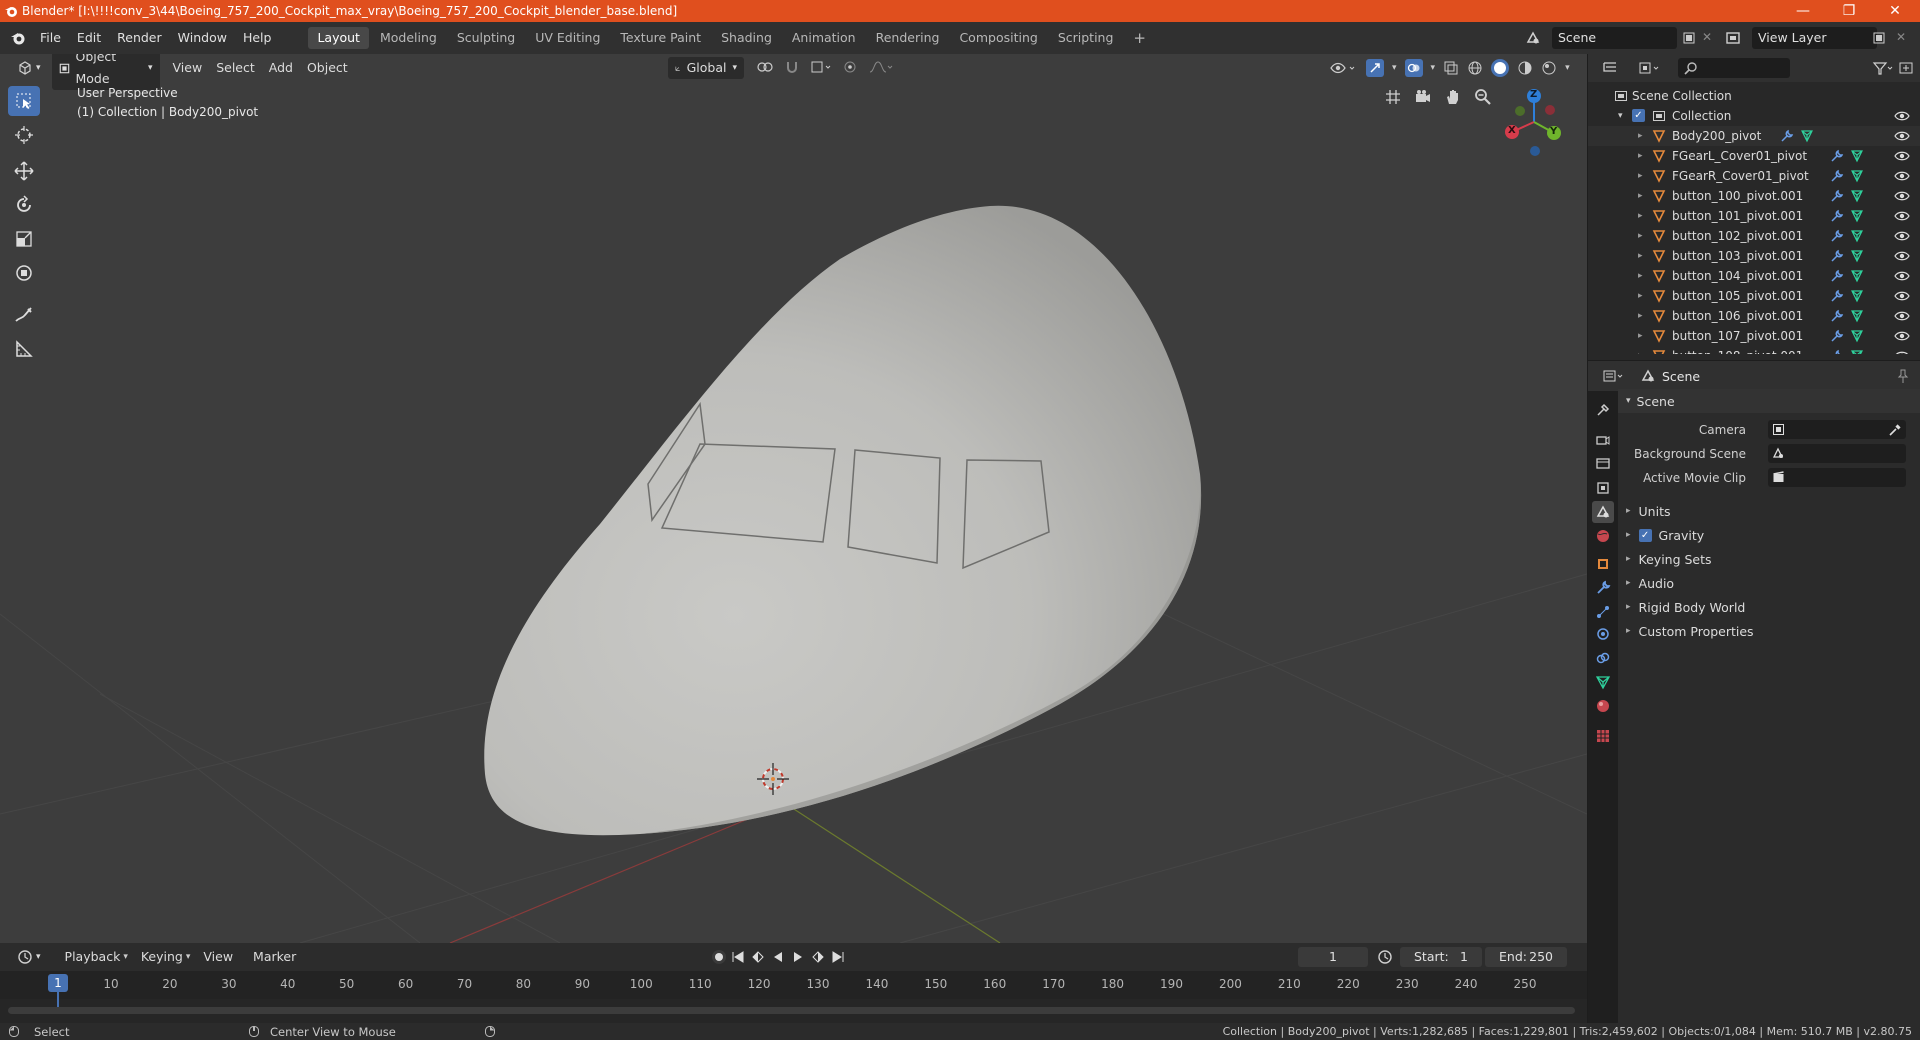 The image size is (1920, 1040). Describe the element at coordinates (1534, 122) in the screenshot. I see `navigation-gizmo: Z X Y` at that location.